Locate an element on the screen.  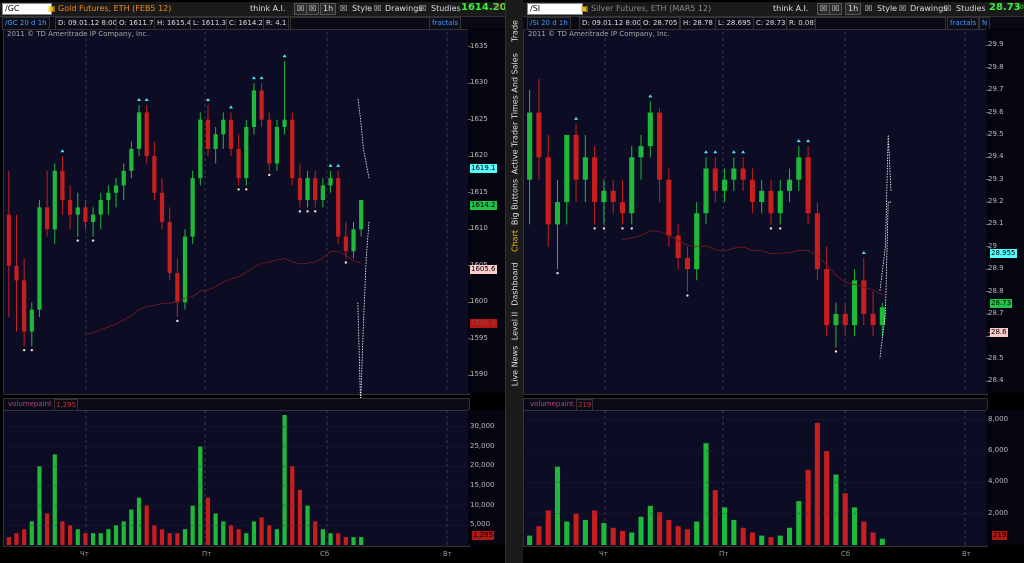
sidebar-tab-dashboard: Dashboard is located at coordinates (514, 284).